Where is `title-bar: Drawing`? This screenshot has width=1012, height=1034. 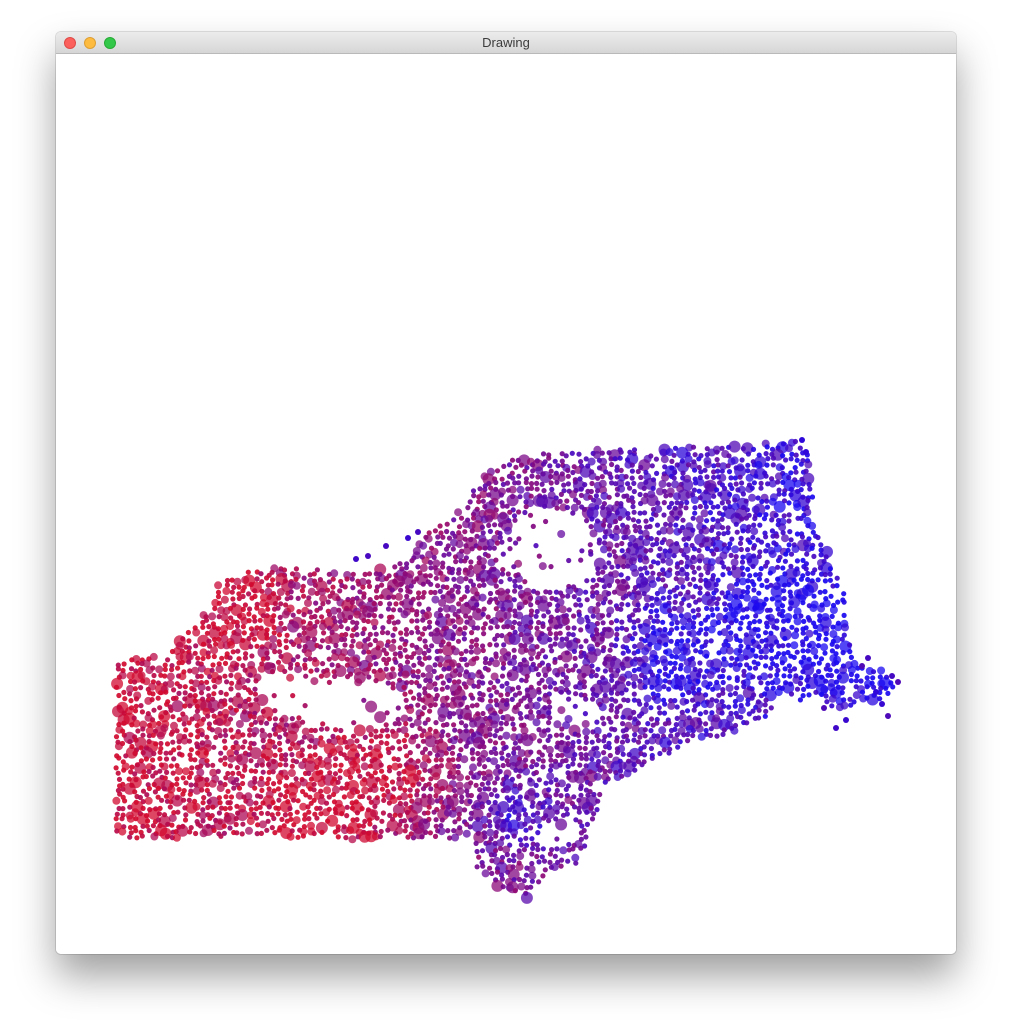 title-bar: Drawing is located at coordinates (506, 43).